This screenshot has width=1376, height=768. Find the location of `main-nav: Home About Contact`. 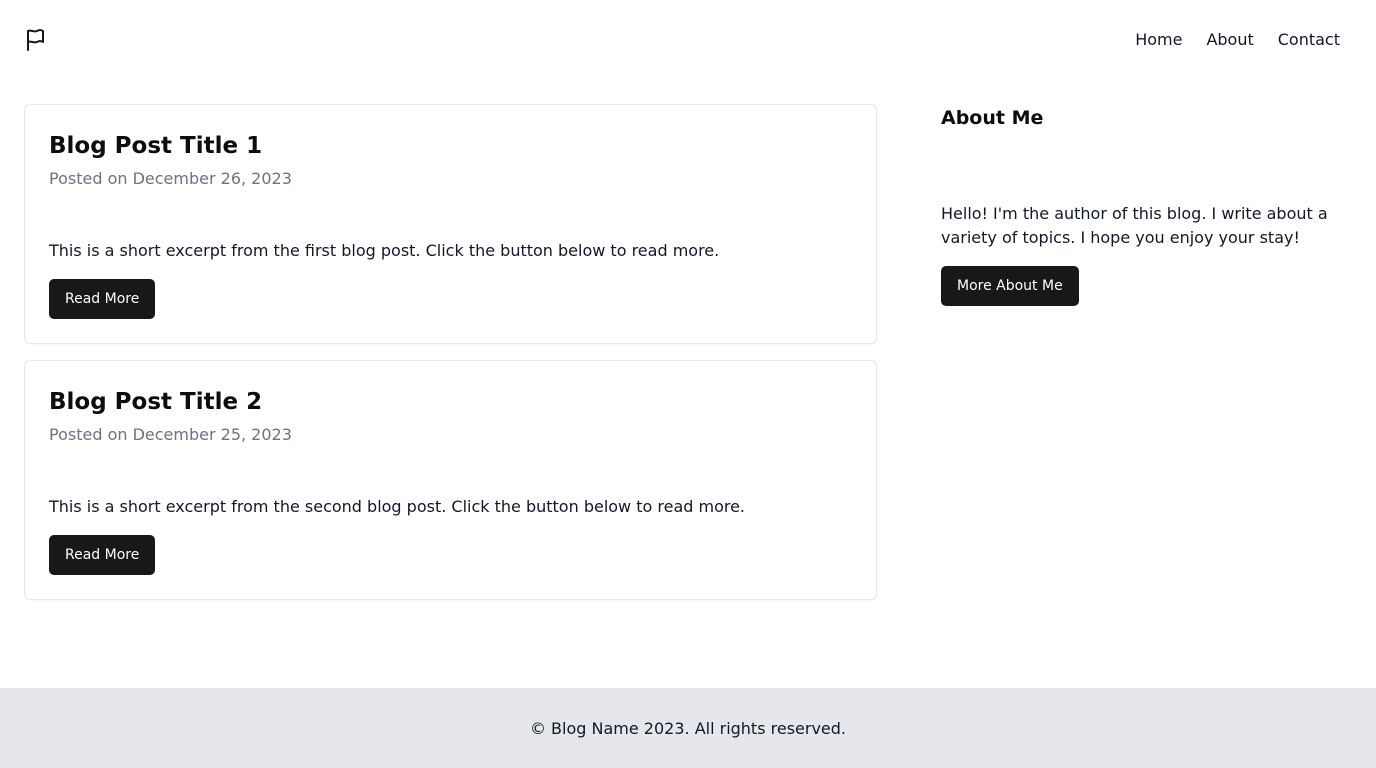

main-nav: Home About Contact is located at coordinates (1237, 39).